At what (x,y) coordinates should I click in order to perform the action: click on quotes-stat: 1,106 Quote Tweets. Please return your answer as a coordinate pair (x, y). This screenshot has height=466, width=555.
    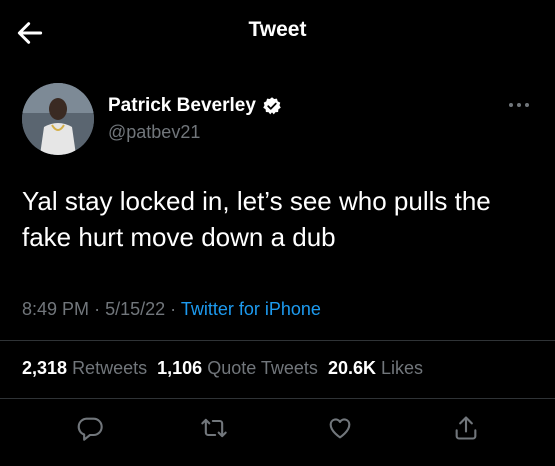
    Looking at the image, I should click on (237, 368).